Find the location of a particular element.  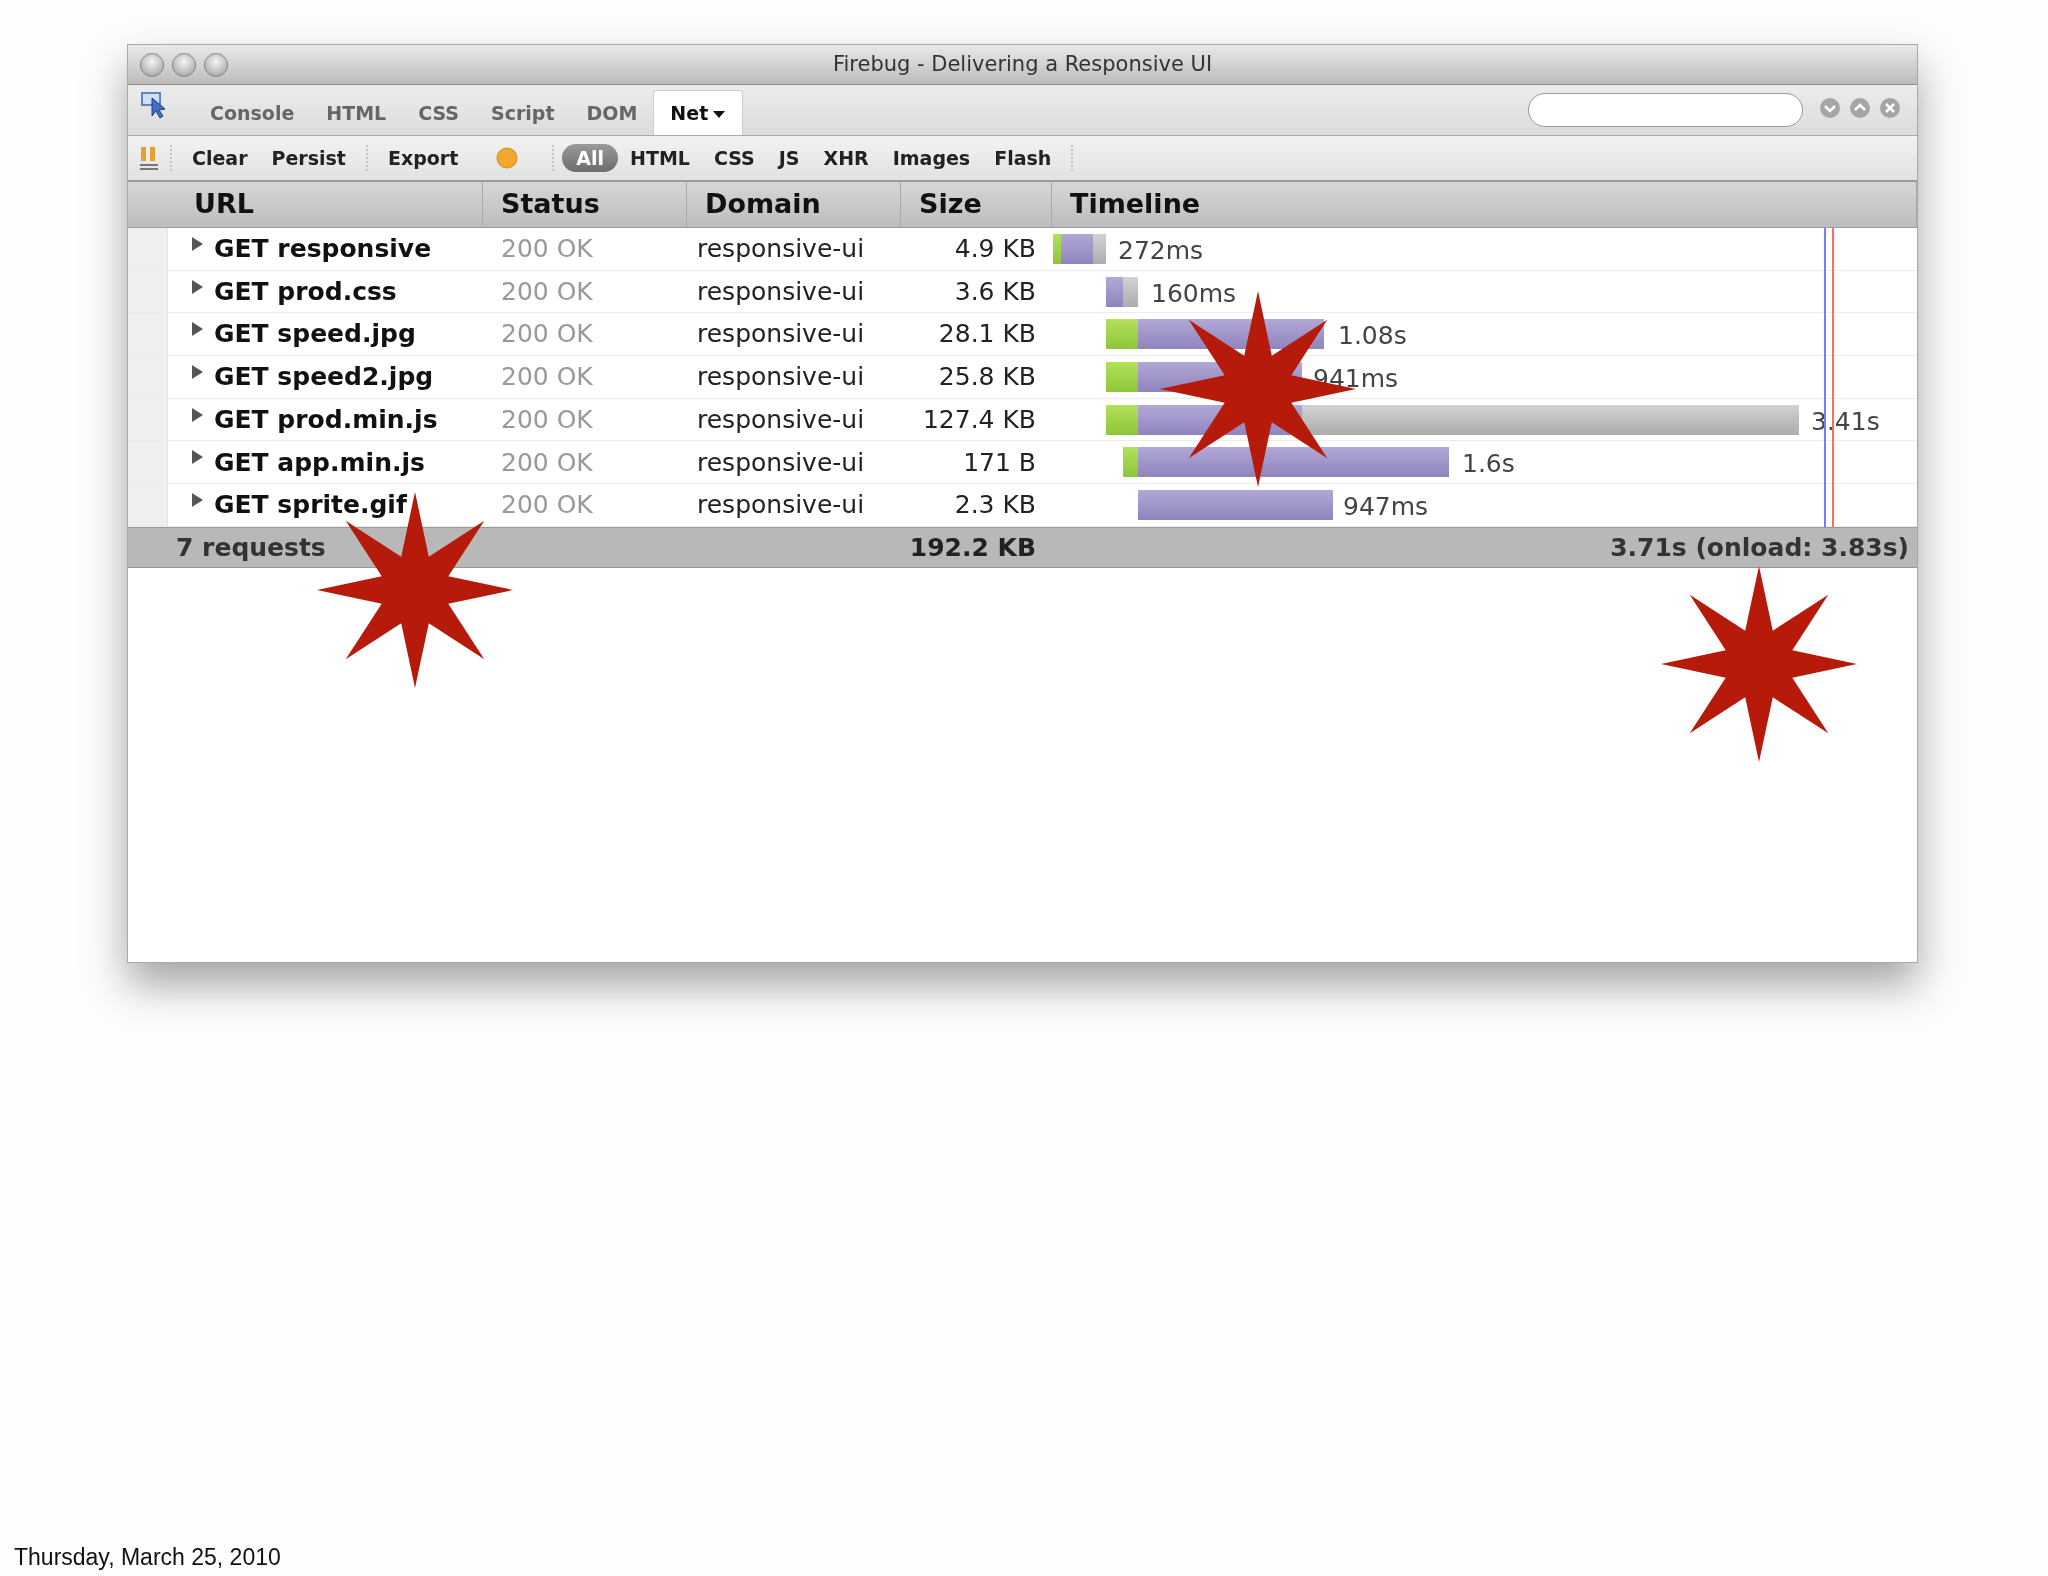

table-cell-text: 127.4 KB is located at coordinates (979, 419).